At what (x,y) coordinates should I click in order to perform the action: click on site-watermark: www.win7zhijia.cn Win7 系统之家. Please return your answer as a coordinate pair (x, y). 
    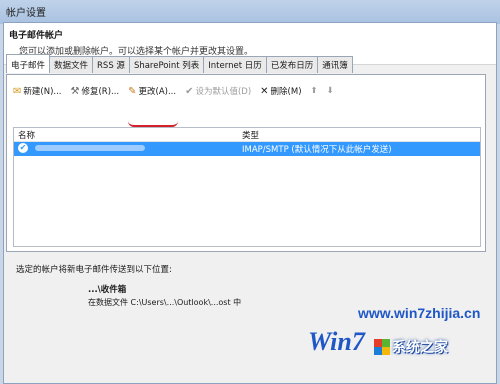
    Looking at the image, I should click on (398, 344).